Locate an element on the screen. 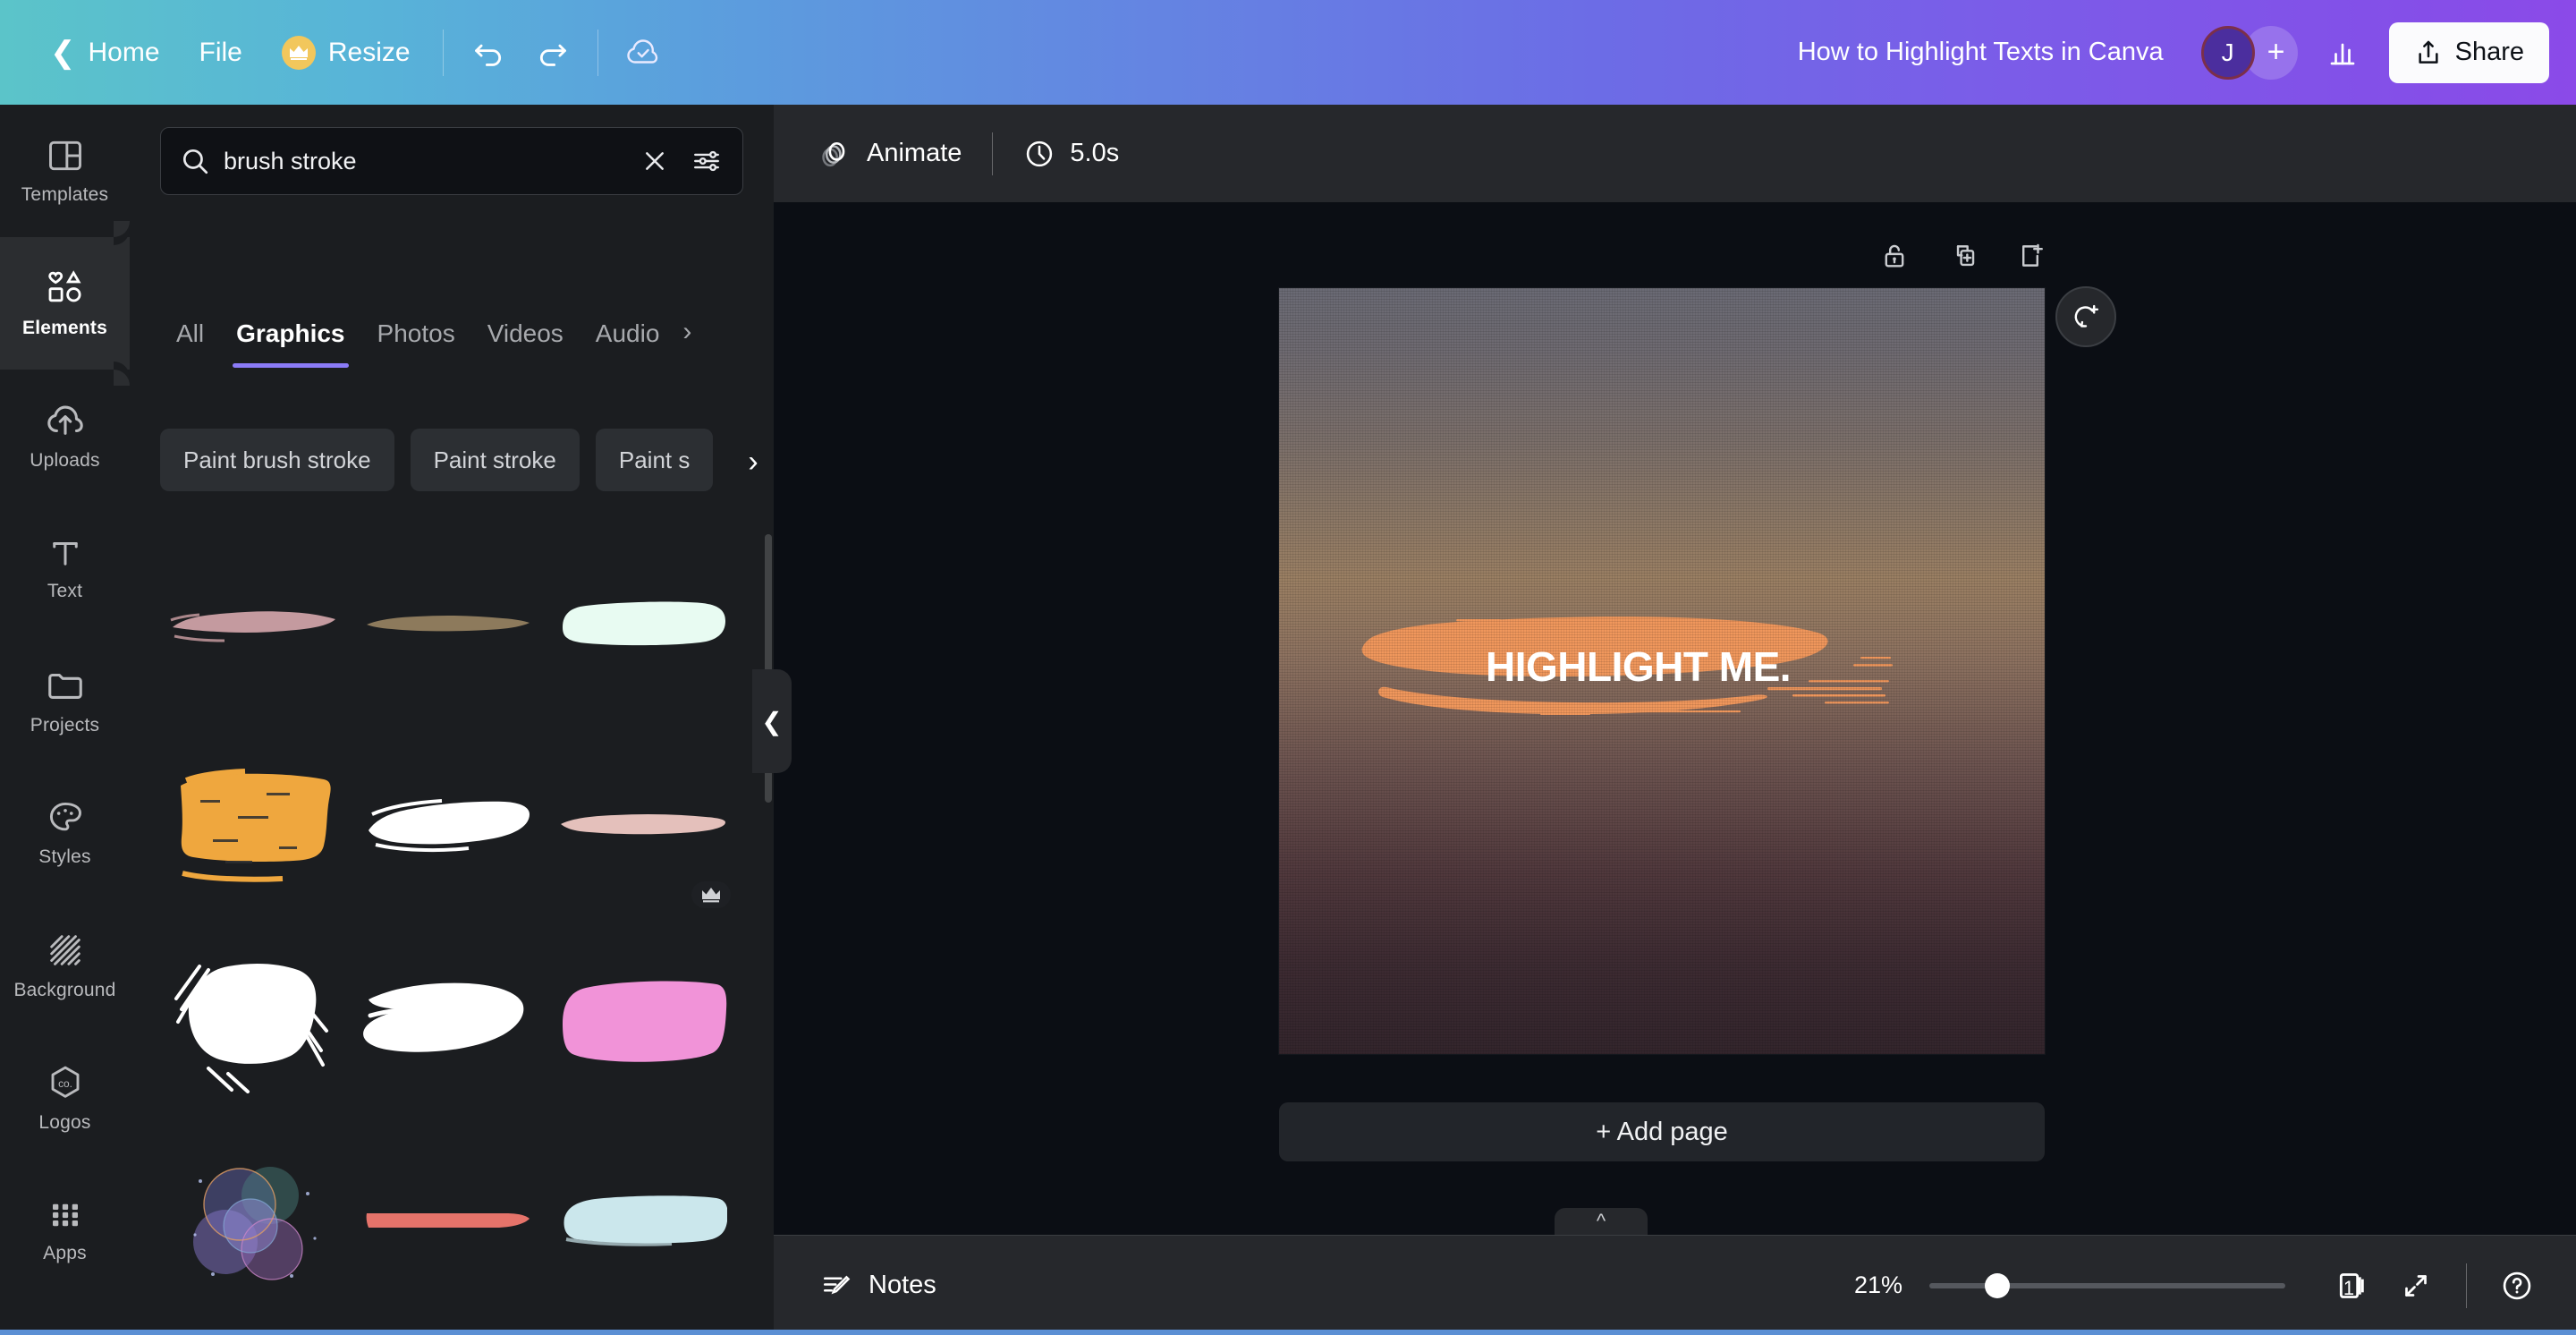  result-item-mint-white-stroke is located at coordinates (642, 624).